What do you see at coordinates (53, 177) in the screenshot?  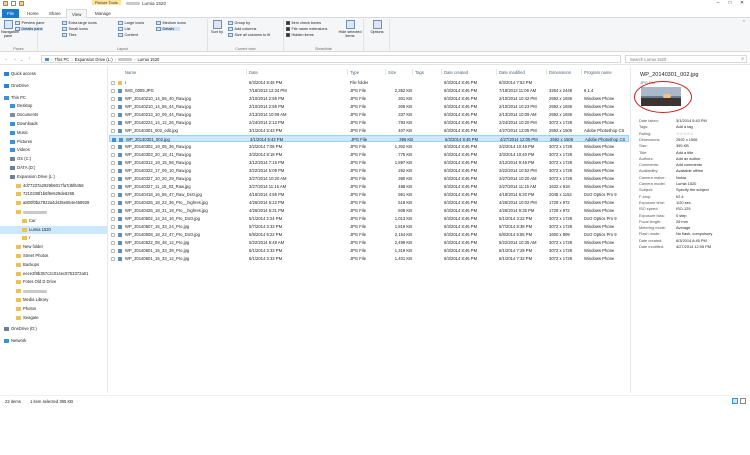 I see `nav-item: Expansion Drive (L:)` at bounding box center [53, 177].